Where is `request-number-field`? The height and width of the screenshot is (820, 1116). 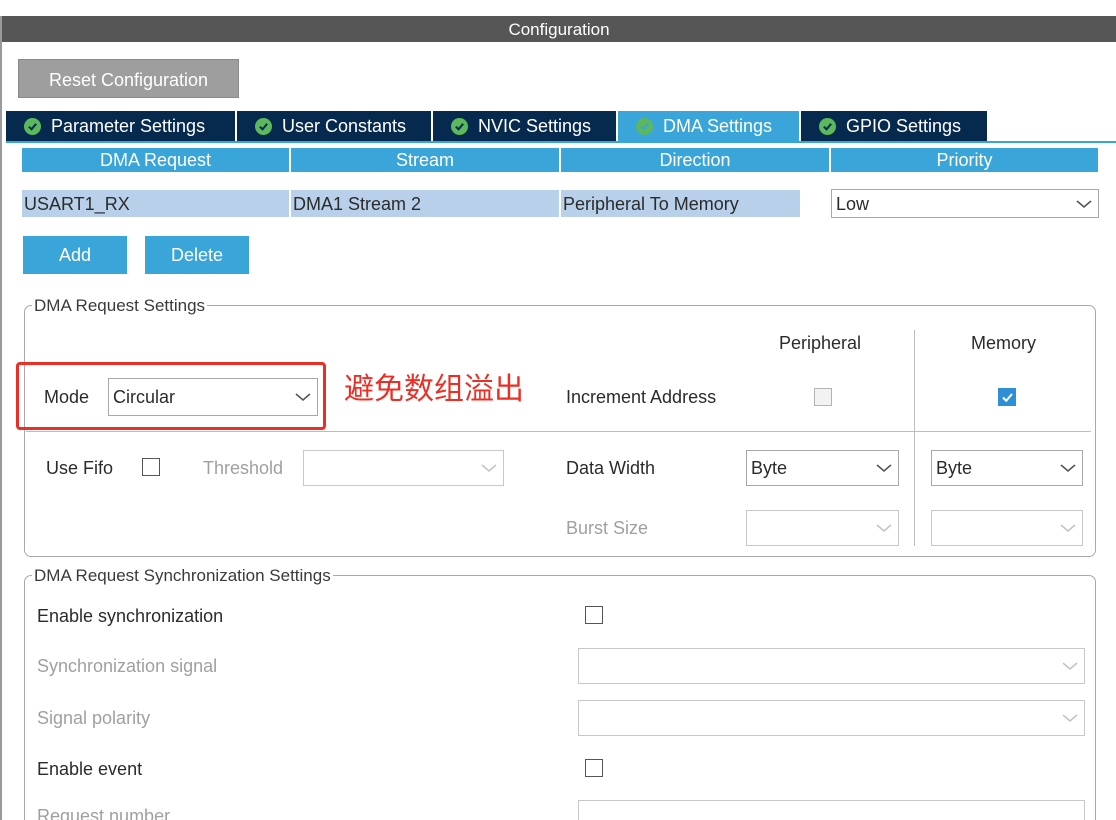
request-number-field is located at coordinates (831, 810).